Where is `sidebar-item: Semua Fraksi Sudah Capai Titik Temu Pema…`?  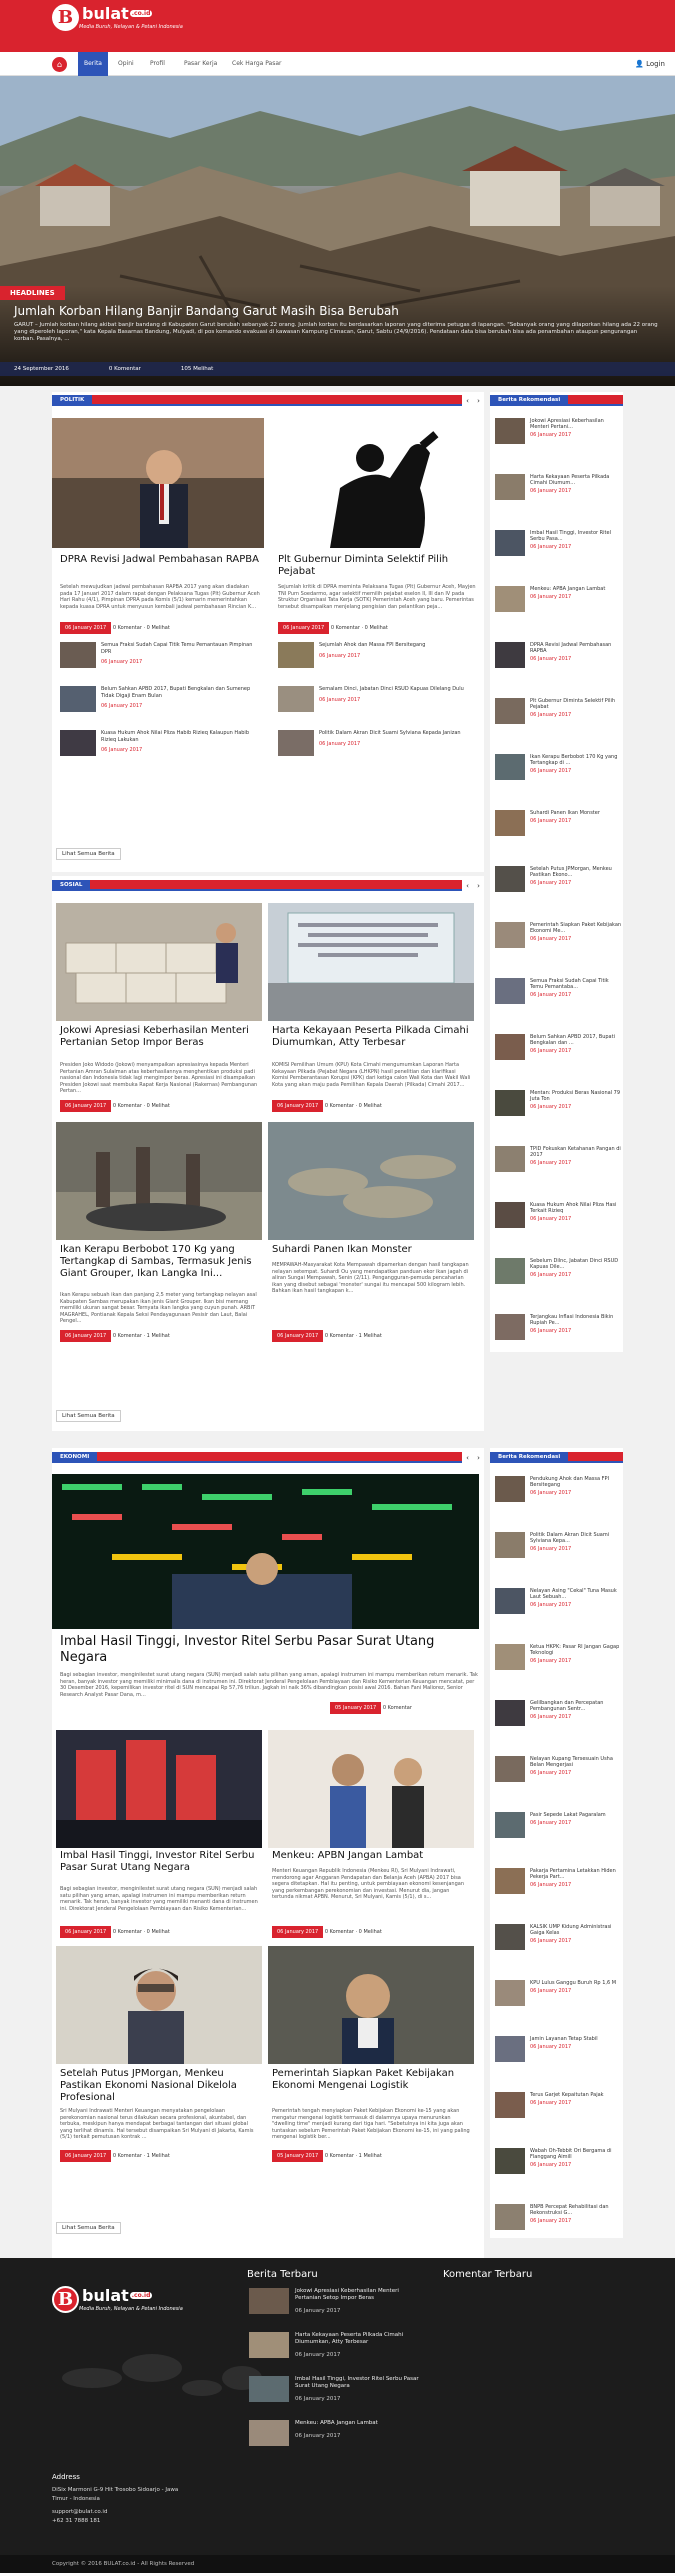
sidebar-item: Semua Fraksi Sudah Capai Titik Temu Pema… is located at coordinates (559, 991).